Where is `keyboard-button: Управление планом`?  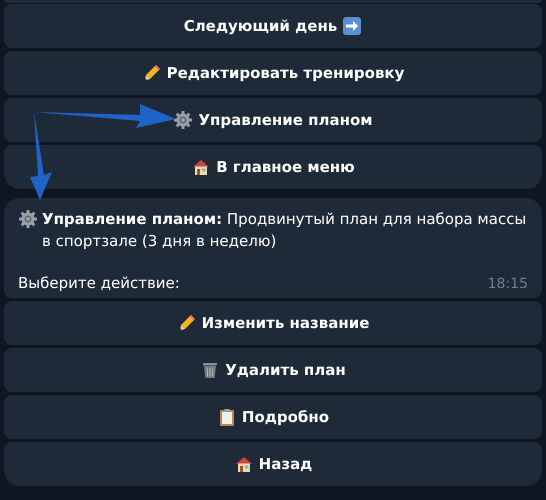 keyboard-button: Управление планом is located at coordinates (273, 120).